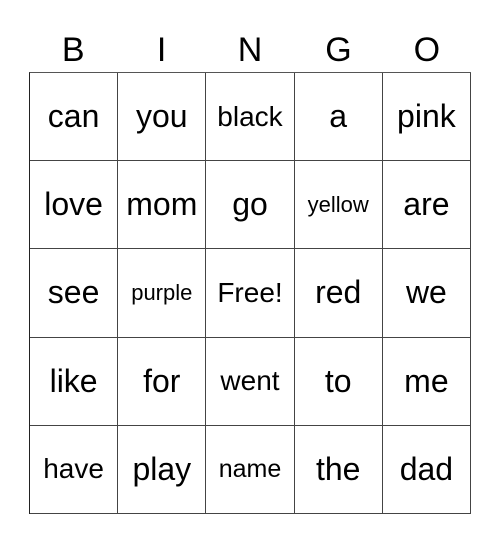  What do you see at coordinates (426, 117) in the screenshot?
I see `bingo-cell: pink` at bounding box center [426, 117].